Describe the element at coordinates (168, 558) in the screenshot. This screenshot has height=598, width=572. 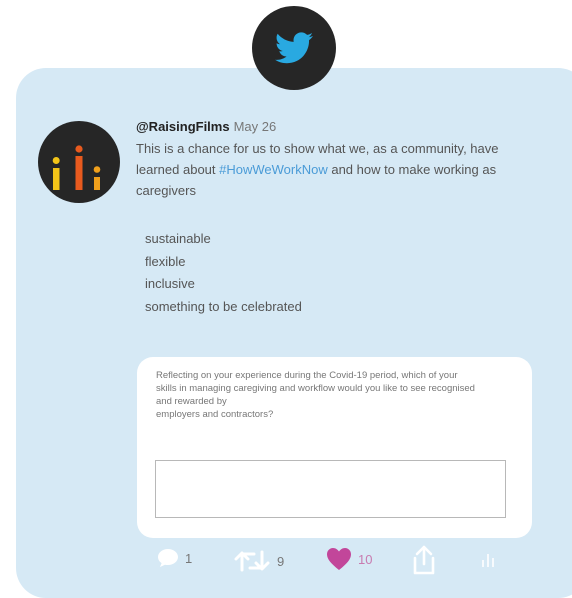
I see `reply-bubble-icon` at that location.